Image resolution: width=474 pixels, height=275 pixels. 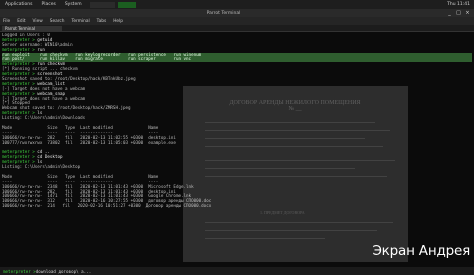 I want to click on terminal-command: run, so click(x=39, y=49).